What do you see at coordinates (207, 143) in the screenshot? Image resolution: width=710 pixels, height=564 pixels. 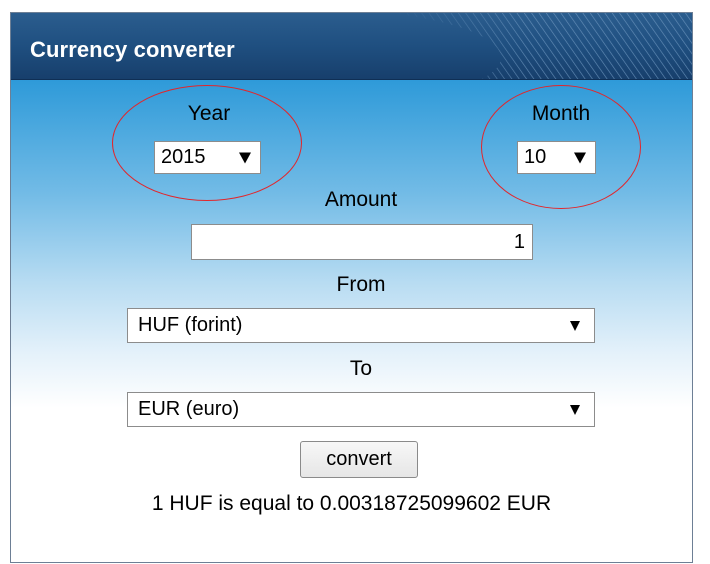 I see `year-annotation-circle` at bounding box center [207, 143].